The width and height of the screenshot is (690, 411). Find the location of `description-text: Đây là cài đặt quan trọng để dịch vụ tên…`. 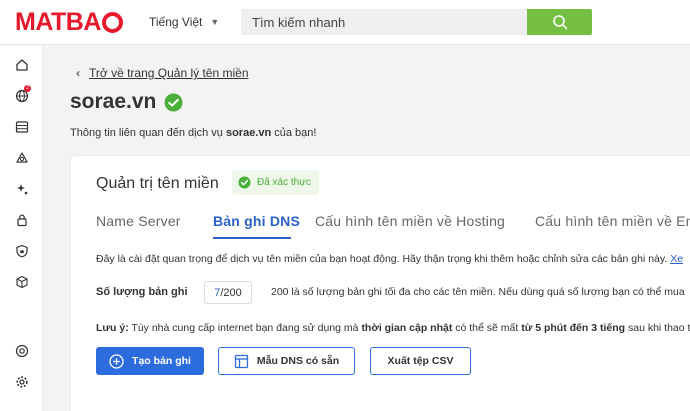

description-text: Đây là cài đặt quan trọng để dịch vụ tên… is located at coordinates (382, 259).